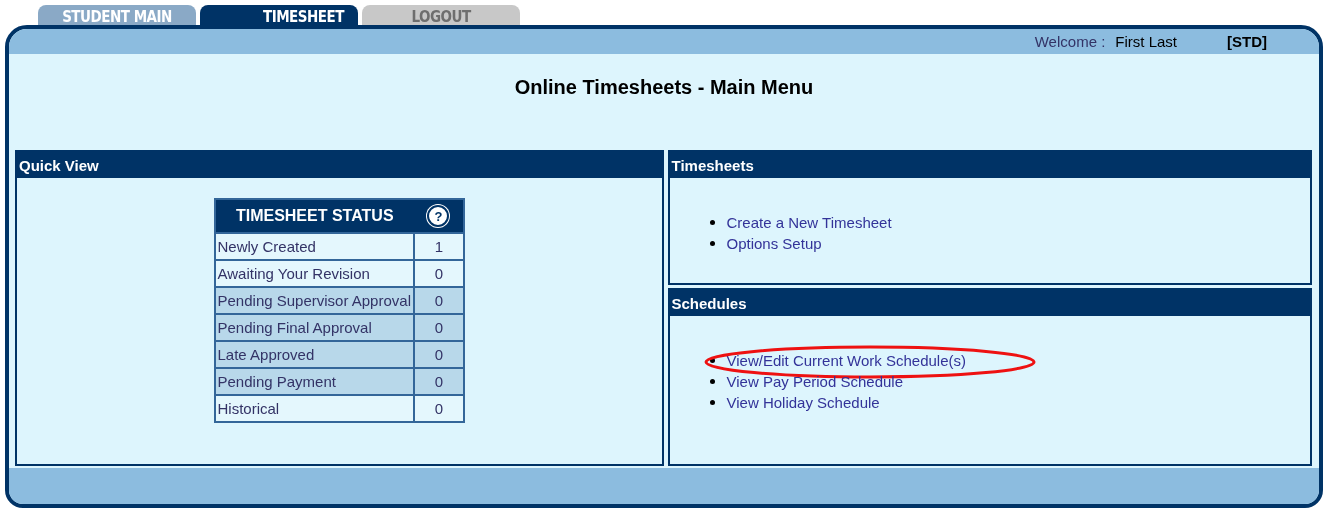  What do you see at coordinates (314, 300) in the screenshot?
I see `table-cell: Pending Supervisor Approval` at bounding box center [314, 300].